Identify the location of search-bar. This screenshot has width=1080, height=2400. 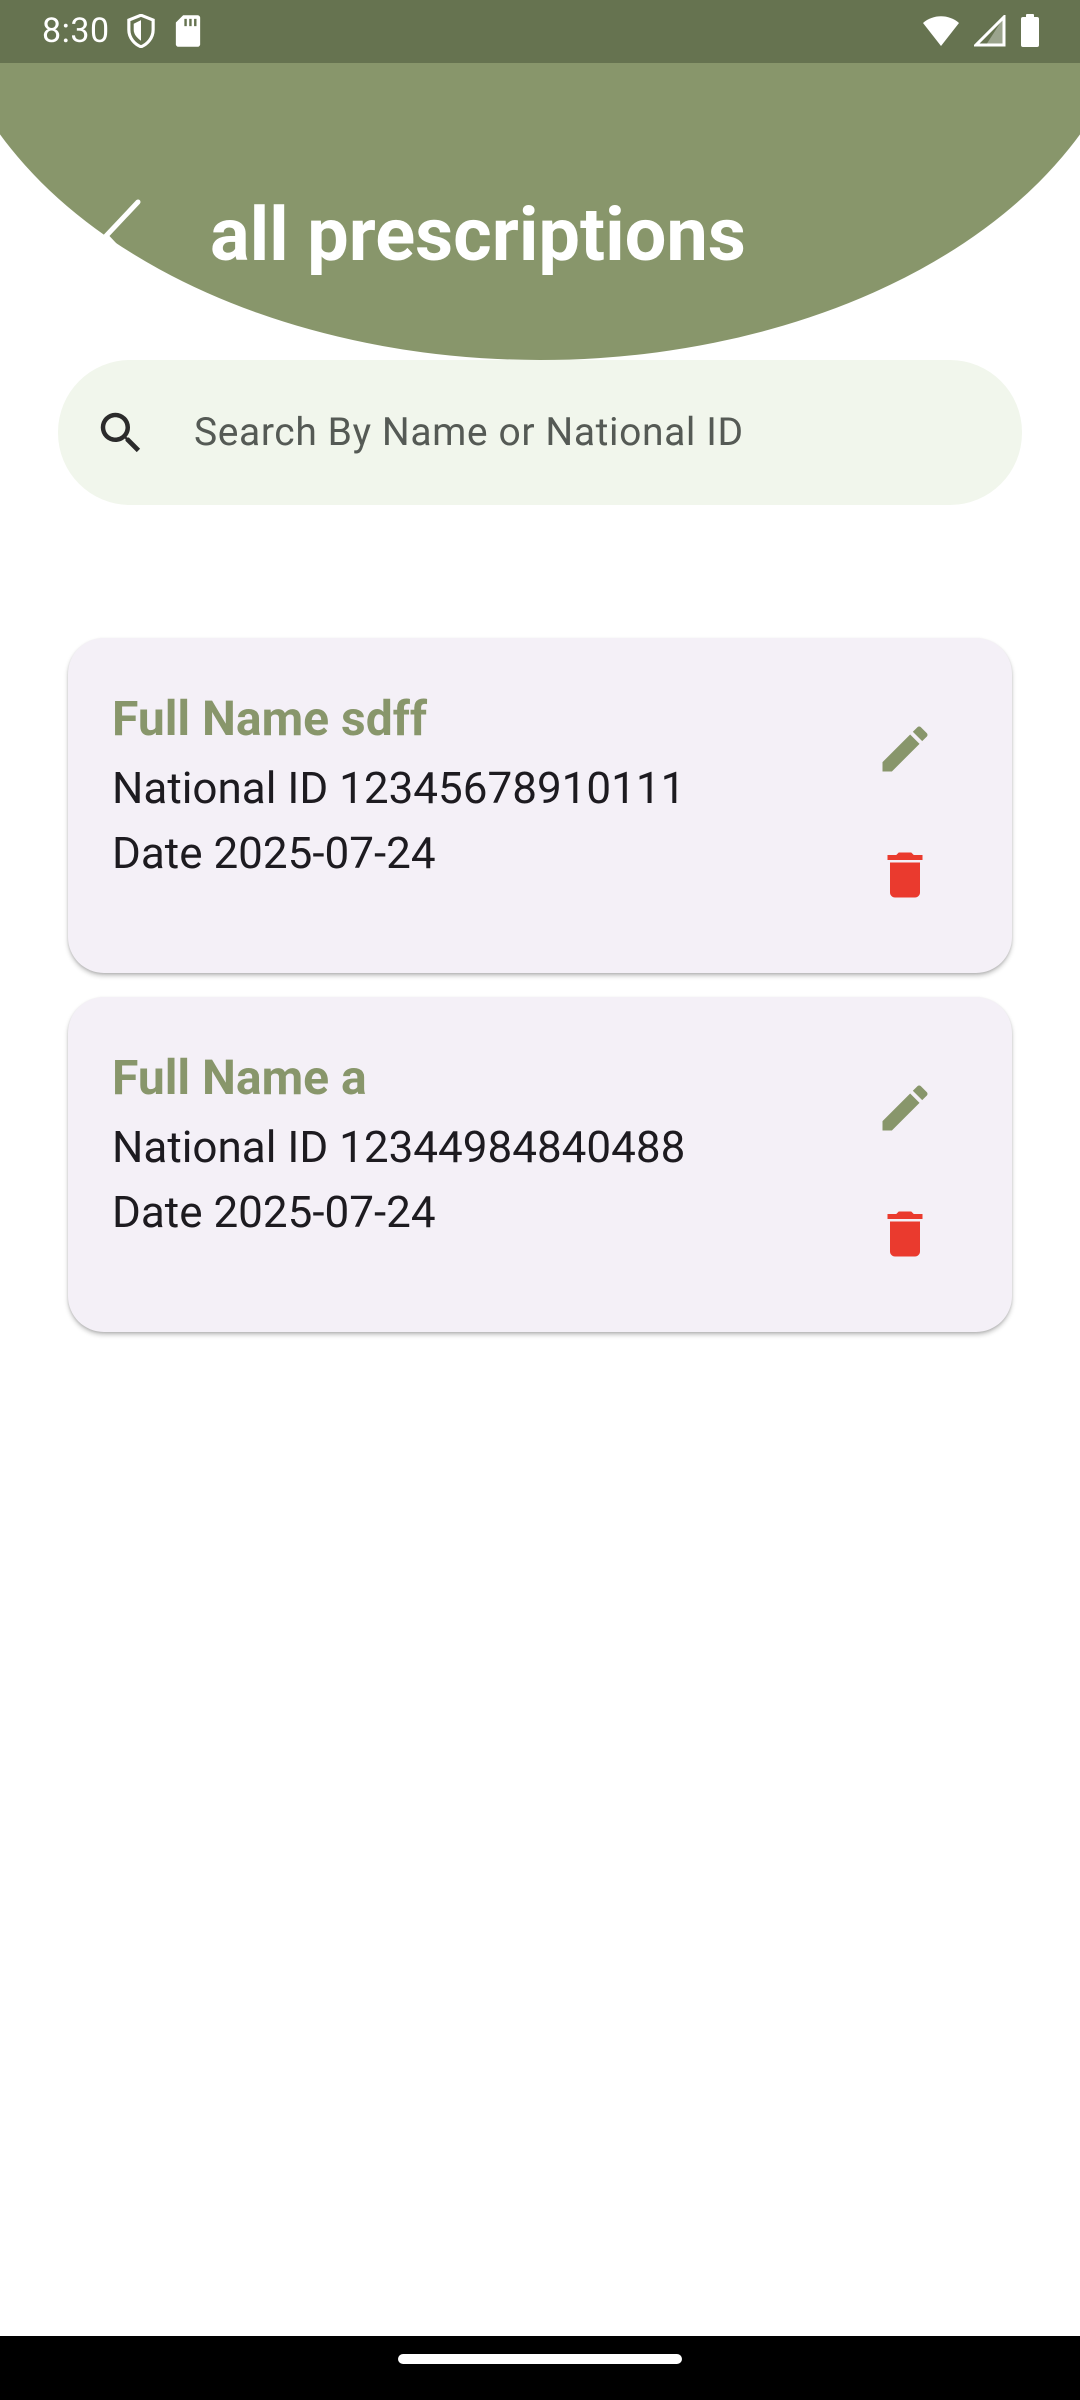
(540, 432).